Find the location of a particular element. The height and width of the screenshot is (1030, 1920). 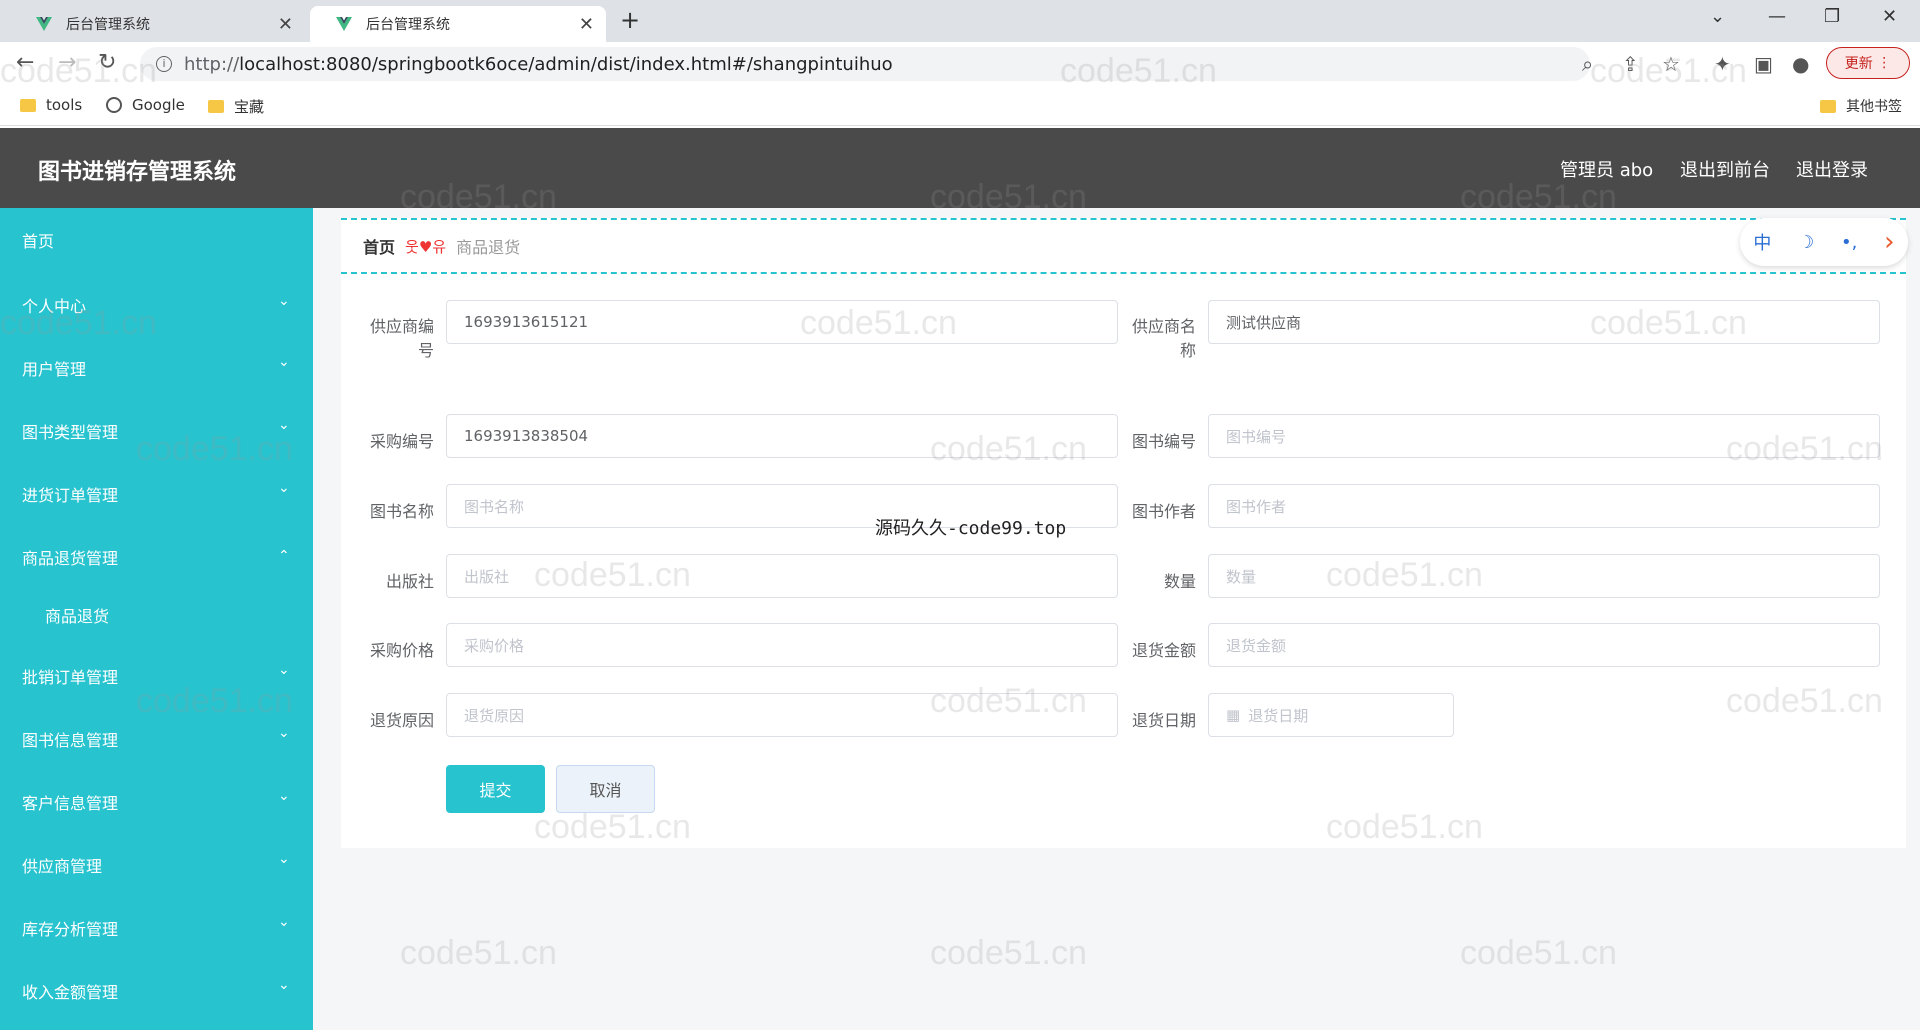

sidebar-item-book-types: 图书类型管理 is located at coordinates (70, 431).